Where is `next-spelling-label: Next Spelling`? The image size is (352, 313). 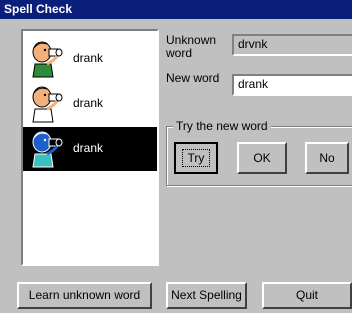
next-spelling-label: Next Spelling is located at coordinates (206, 295).